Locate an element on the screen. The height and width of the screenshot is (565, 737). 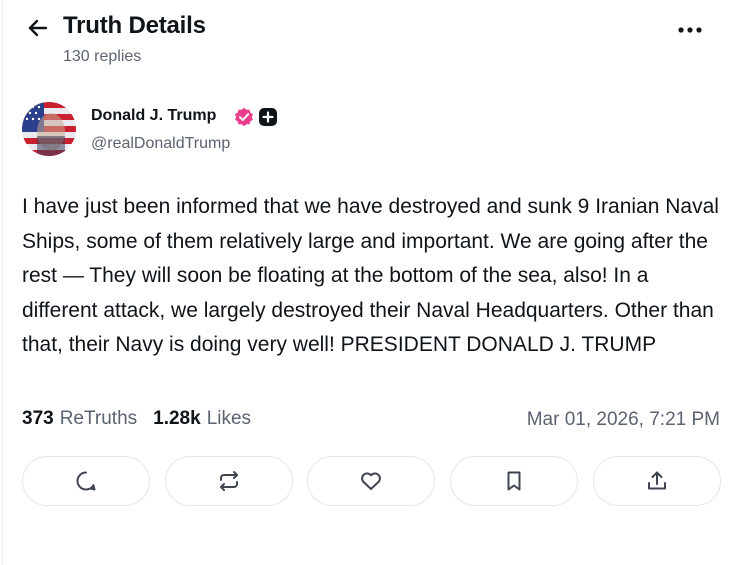
like-icon is located at coordinates (371, 481).